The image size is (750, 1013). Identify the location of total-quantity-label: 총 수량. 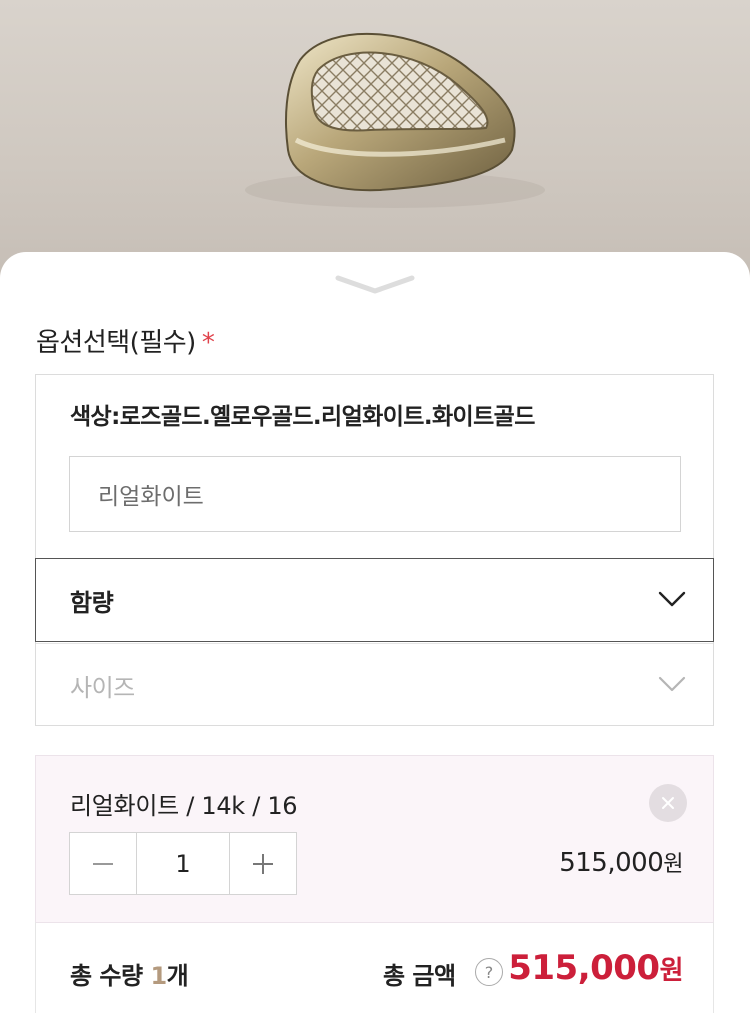
(110, 976).